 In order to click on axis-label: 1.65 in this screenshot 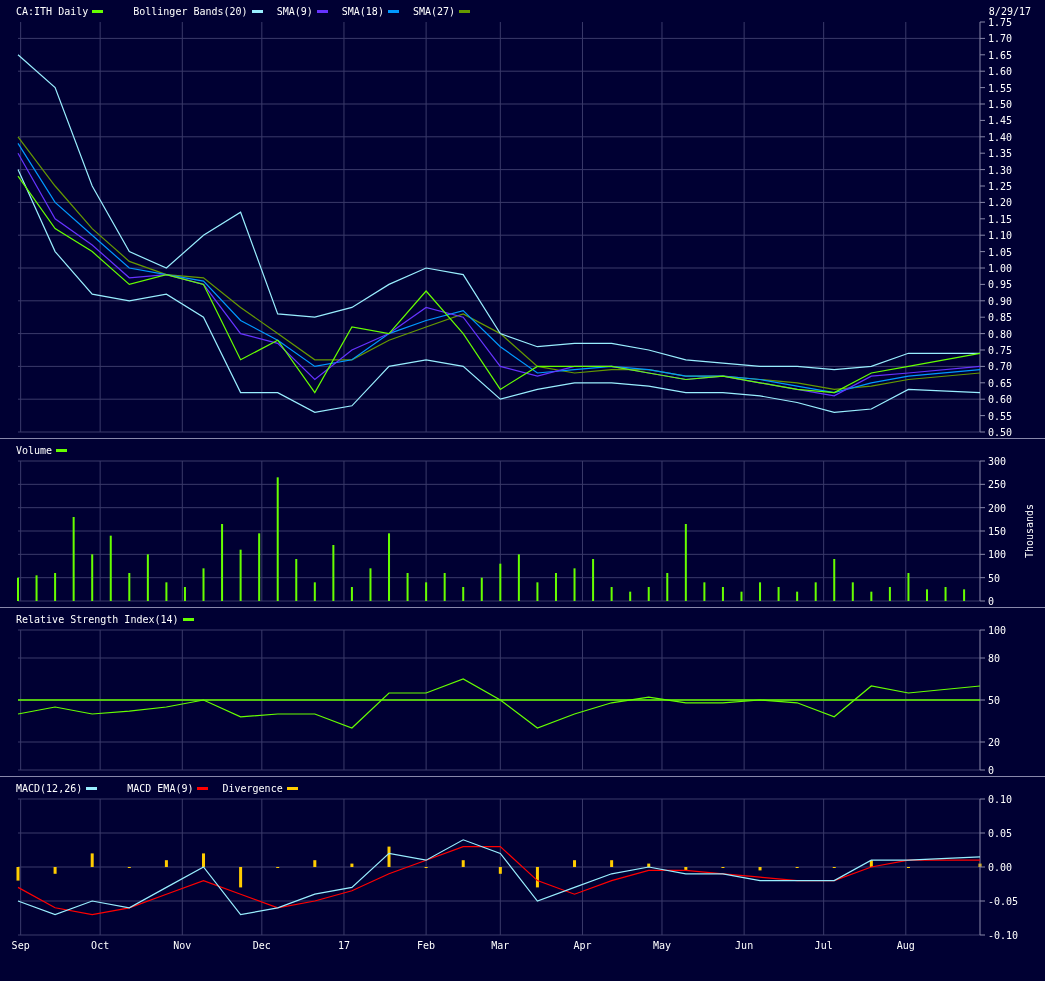, I will do `click(1000, 55)`.